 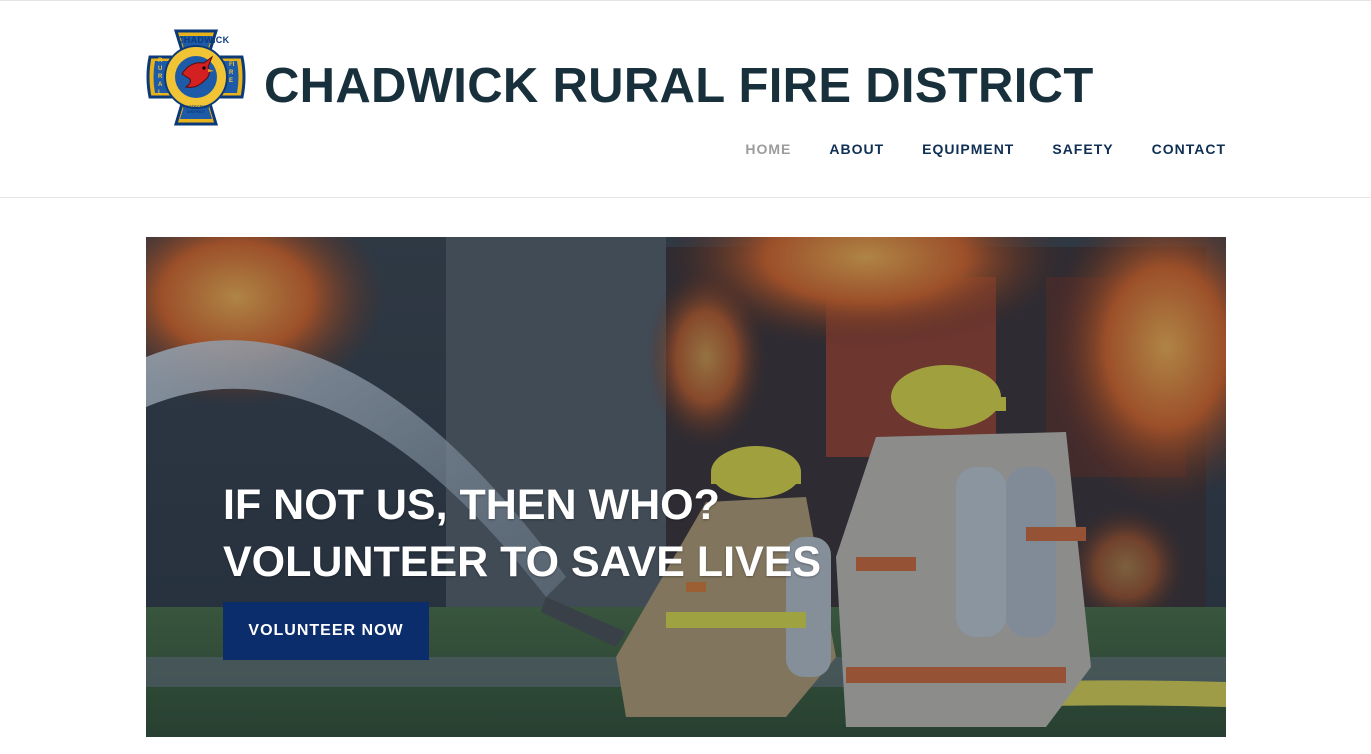 I want to click on nav-contact: CONTACT, so click(x=1189, y=149).